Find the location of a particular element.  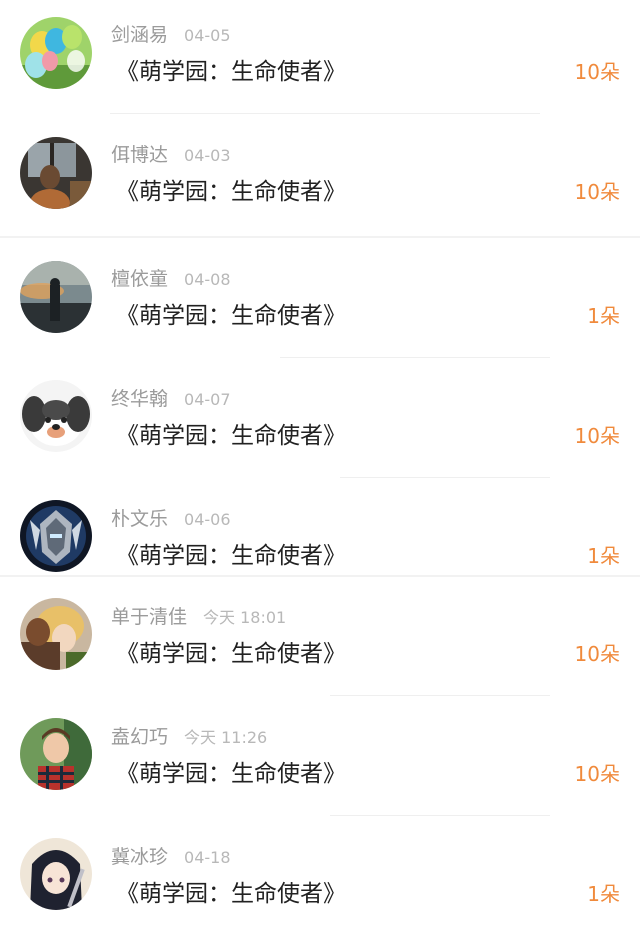

item-meta: 朴文乐 04-06 is located at coordinates (171, 519).